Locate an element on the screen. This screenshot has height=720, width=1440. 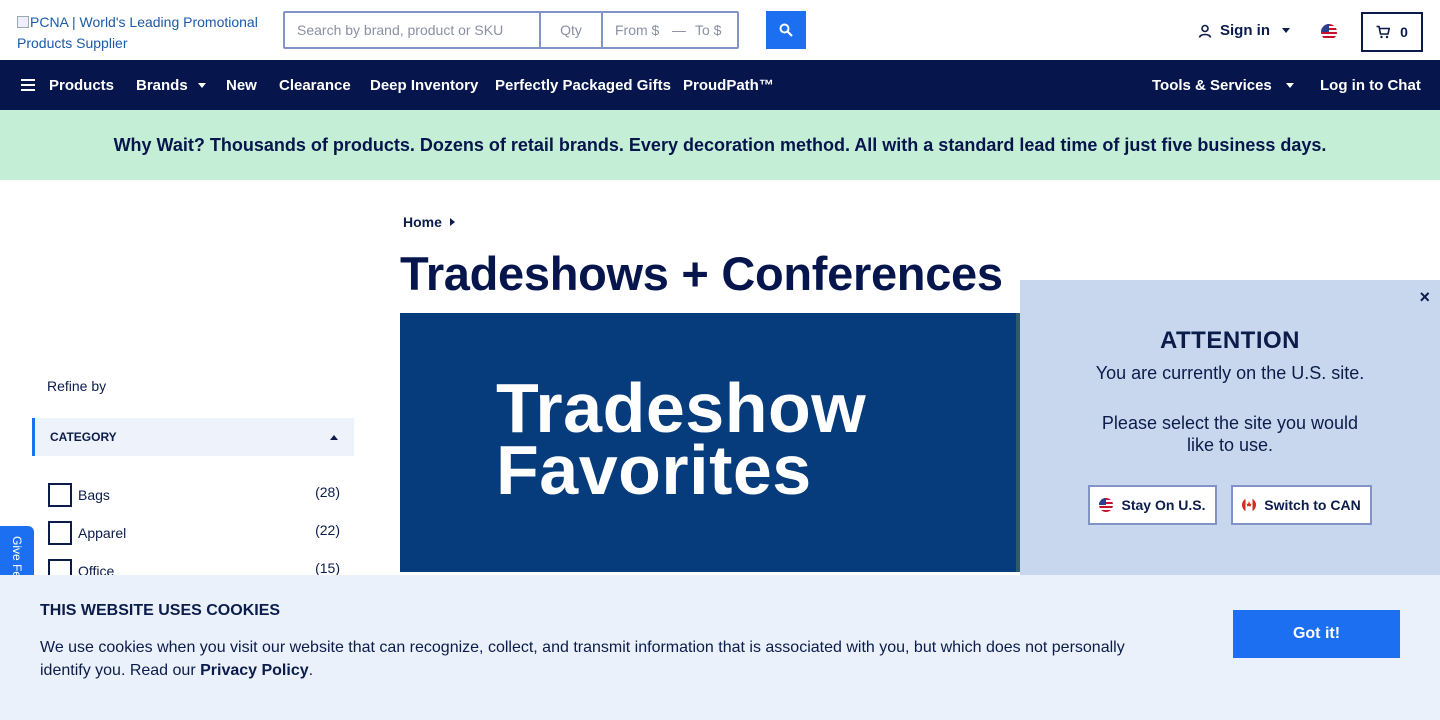
page-title: Tradeshows + Conferences is located at coordinates (701, 273).